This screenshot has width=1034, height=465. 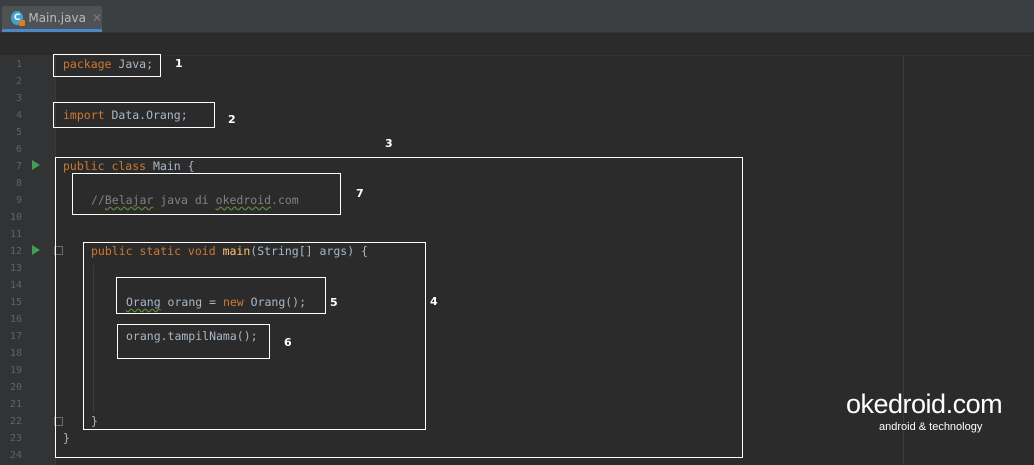 What do you see at coordinates (18, 98) in the screenshot?
I see `line-number: 3` at bounding box center [18, 98].